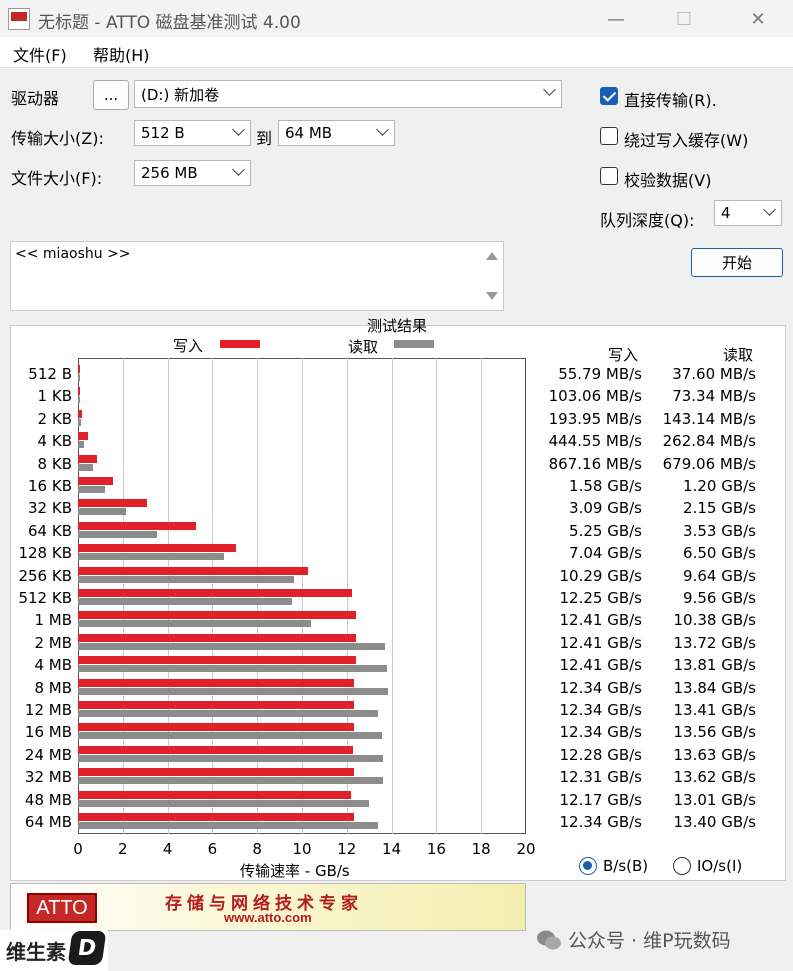 This screenshot has height=971, width=793. I want to click on row-label: 2 MB, so click(53, 642).